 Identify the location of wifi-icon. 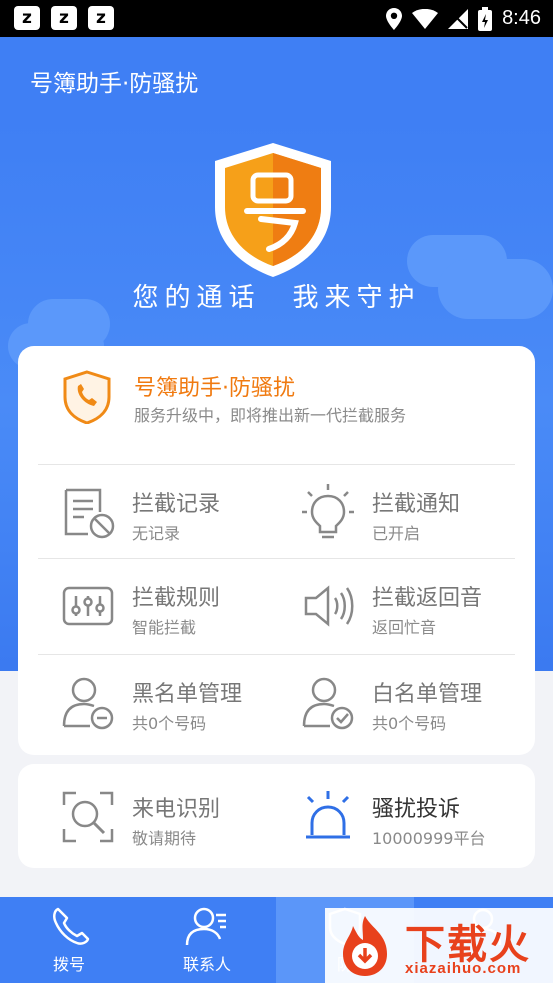
(425, 18).